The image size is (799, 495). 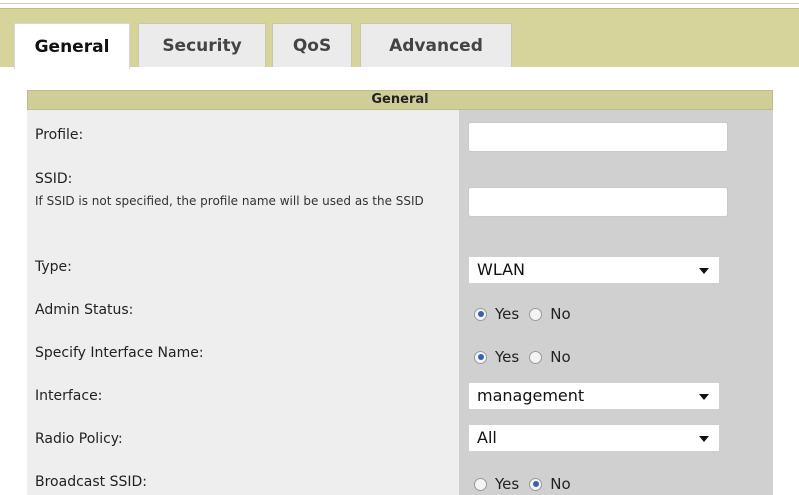 What do you see at coordinates (536, 357) in the screenshot?
I see `specify-interface-name-no-radio` at bounding box center [536, 357].